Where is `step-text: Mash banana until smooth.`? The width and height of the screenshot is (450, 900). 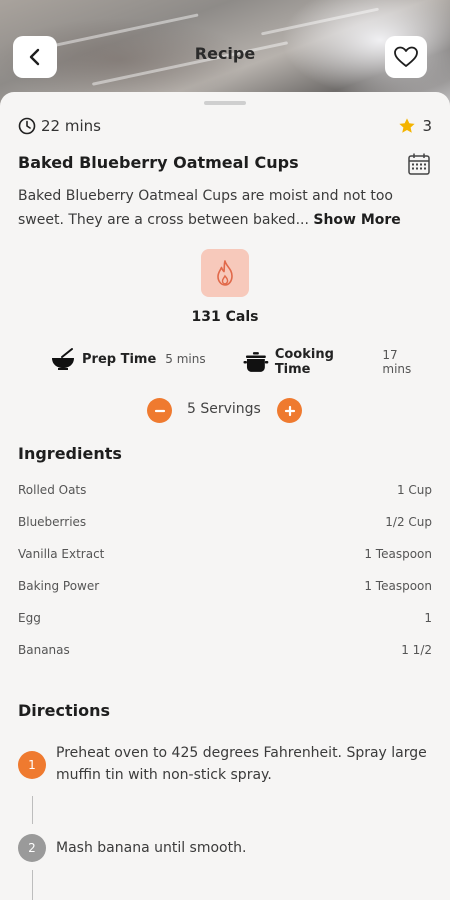
step-text: Mash banana until smooth. is located at coordinates (151, 848).